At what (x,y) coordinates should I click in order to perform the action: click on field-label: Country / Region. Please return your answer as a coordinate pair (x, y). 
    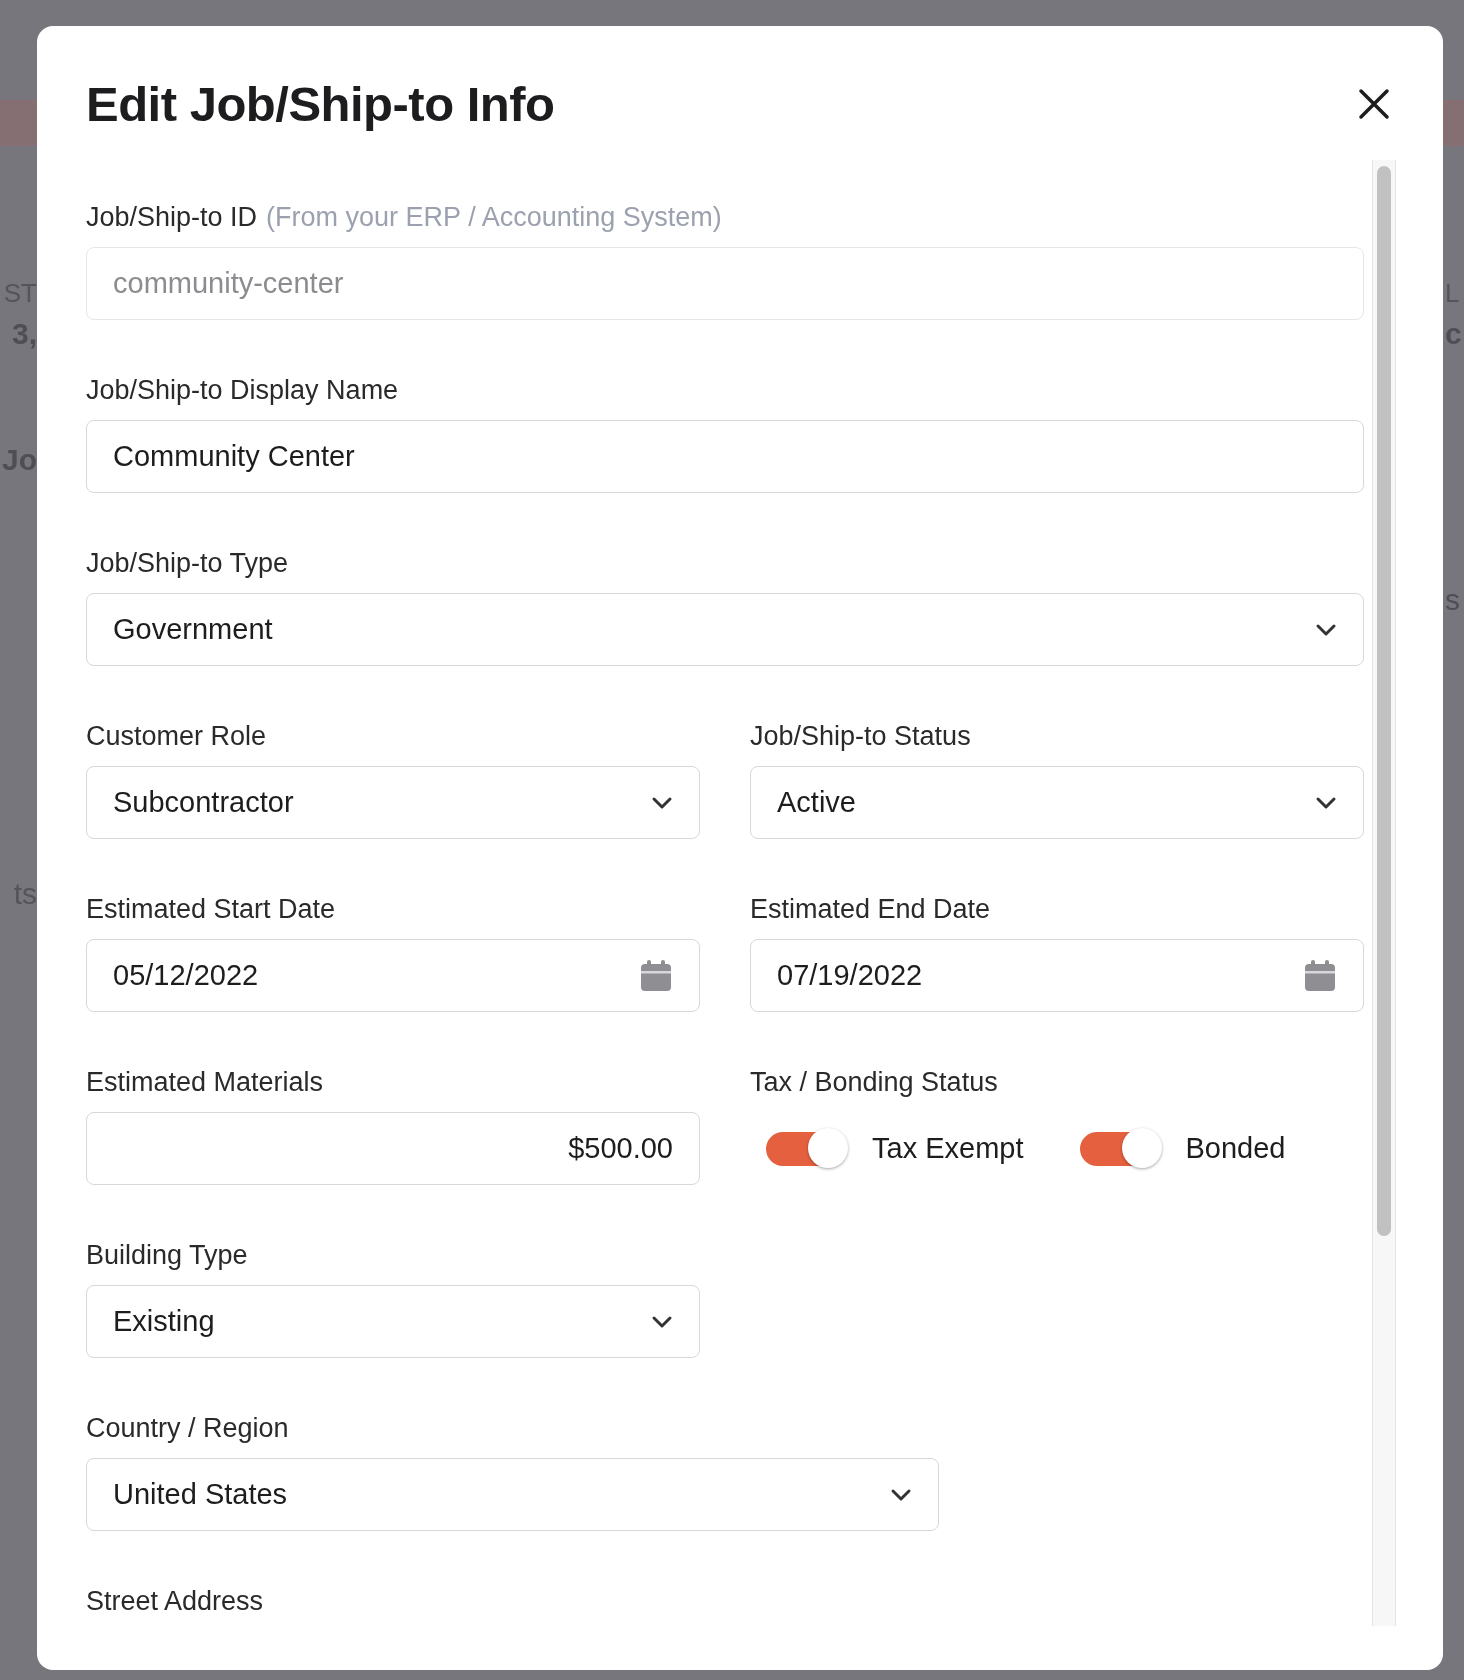
    Looking at the image, I should click on (187, 1428).